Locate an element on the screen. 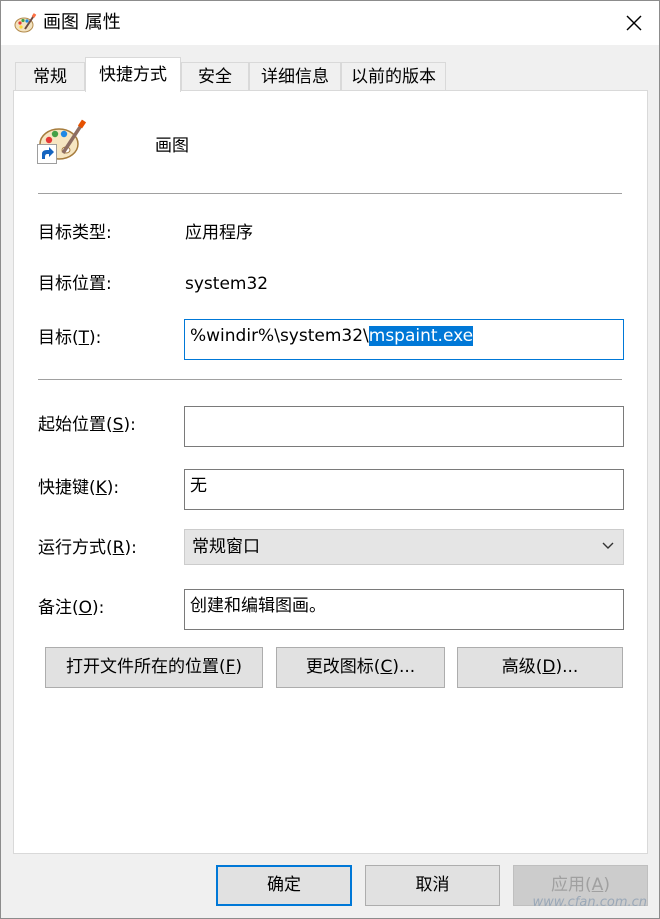 The width and height of the screenshot is (660, 919). close-icon is located at coordinates (634, 23).